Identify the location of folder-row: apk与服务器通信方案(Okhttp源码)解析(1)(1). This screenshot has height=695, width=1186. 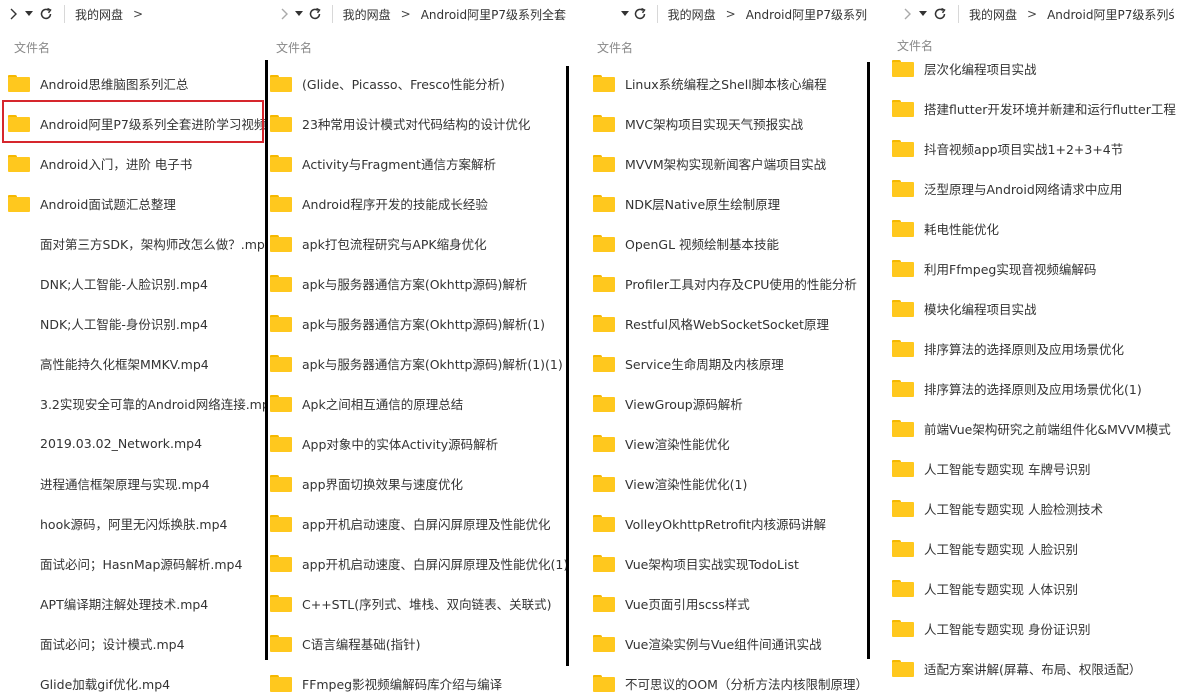
(417, 363).